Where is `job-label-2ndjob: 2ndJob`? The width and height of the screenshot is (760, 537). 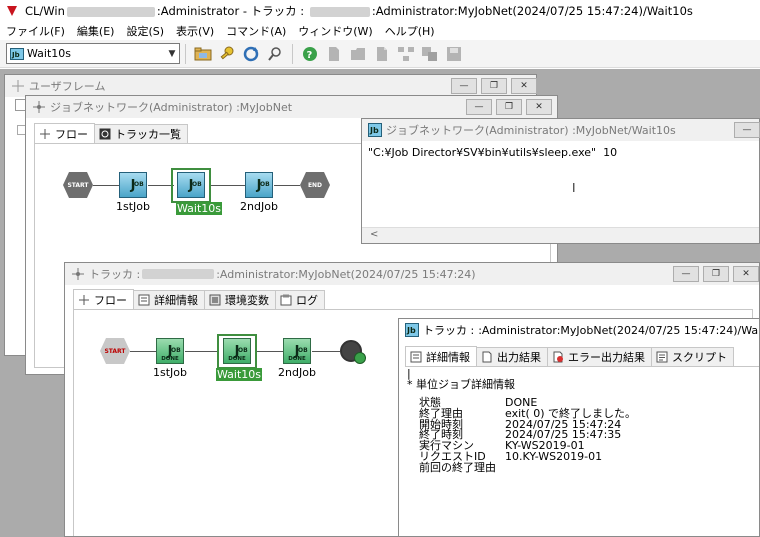
job-label-2ndjob: 2ndJob is located at coordinates (259, 206).